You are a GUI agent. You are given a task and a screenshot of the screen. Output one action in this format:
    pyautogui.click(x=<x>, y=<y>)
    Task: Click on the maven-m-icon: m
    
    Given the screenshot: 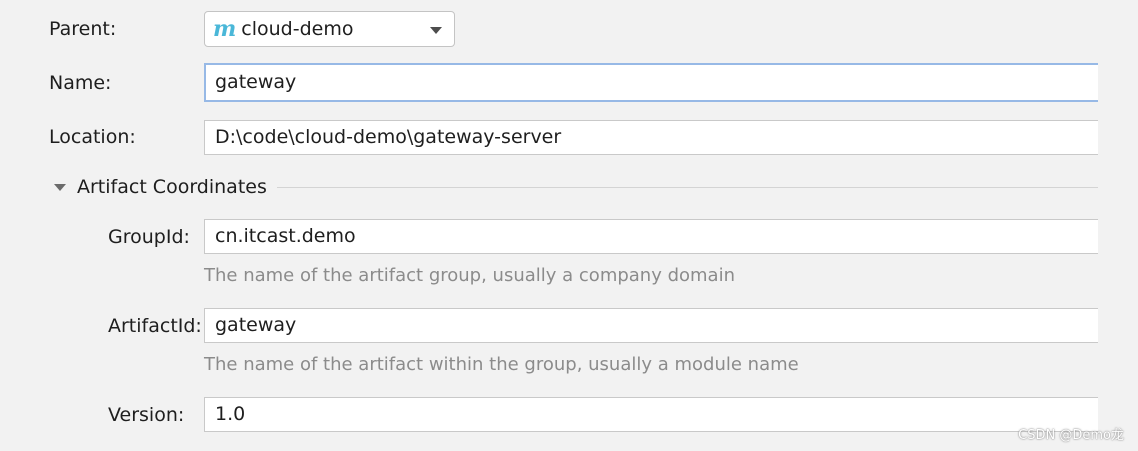 What is the action you would take?
    pyautogui.click(x=225, y=29)
    